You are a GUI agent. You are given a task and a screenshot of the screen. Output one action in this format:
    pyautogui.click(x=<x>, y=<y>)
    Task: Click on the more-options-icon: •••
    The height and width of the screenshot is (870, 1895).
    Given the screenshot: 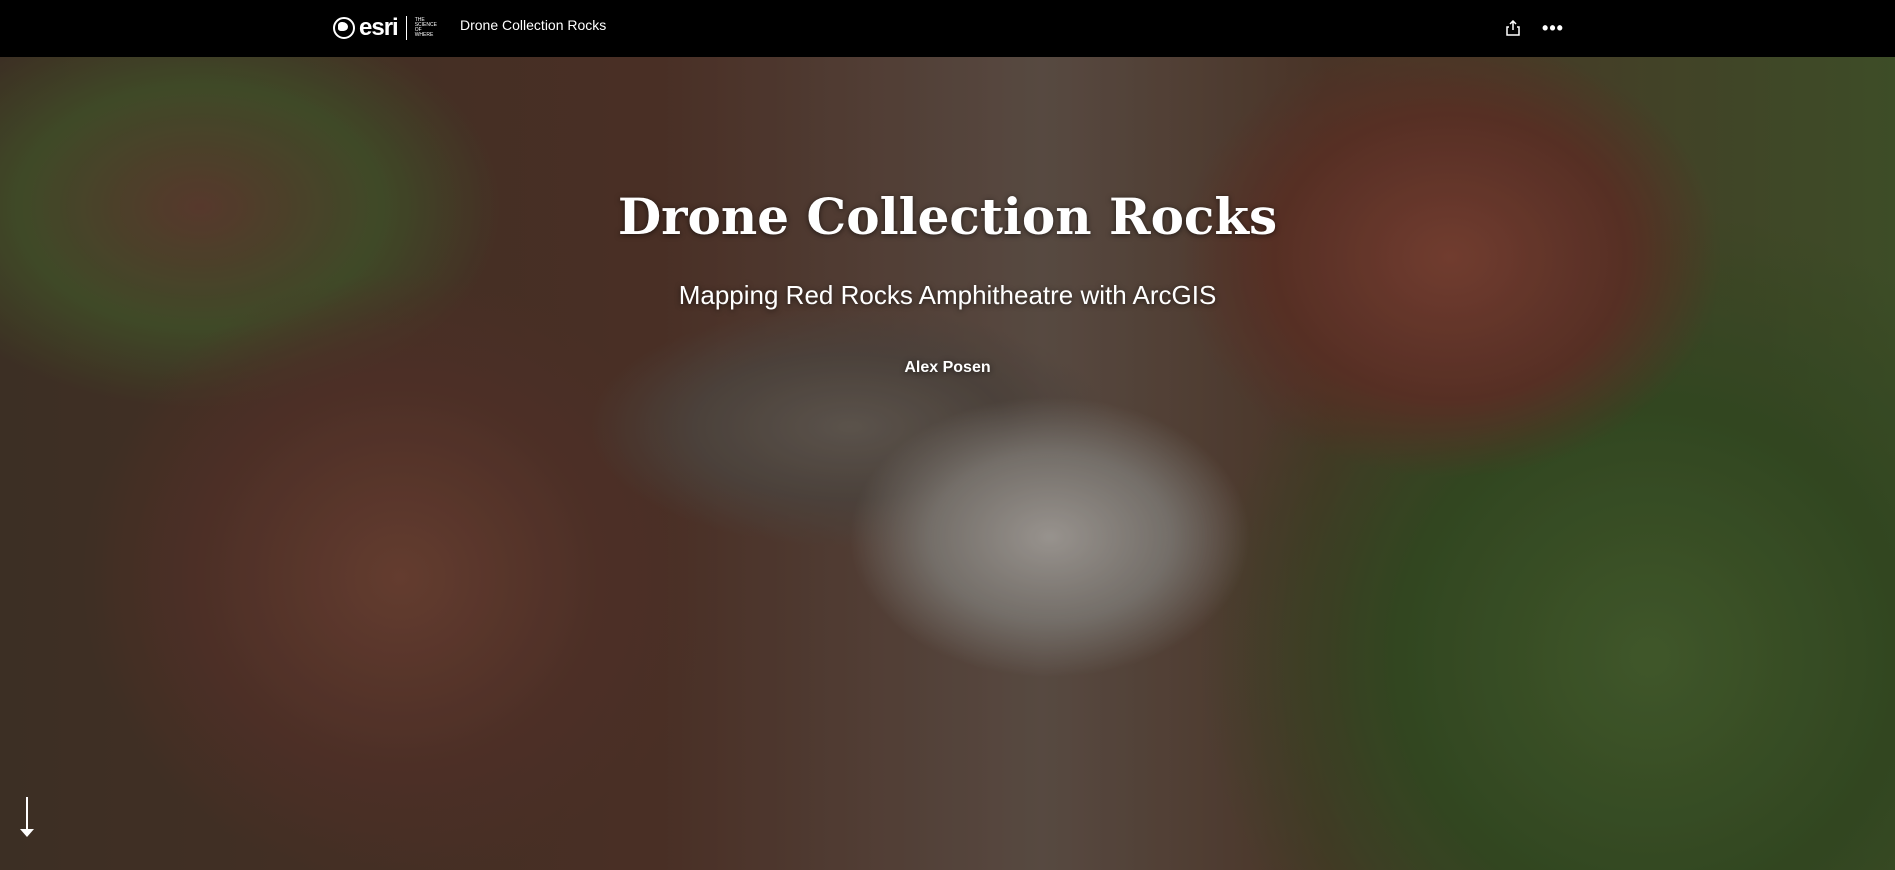 What is the action you would take?
    pyautogui.click(x=1553, y=27)
    